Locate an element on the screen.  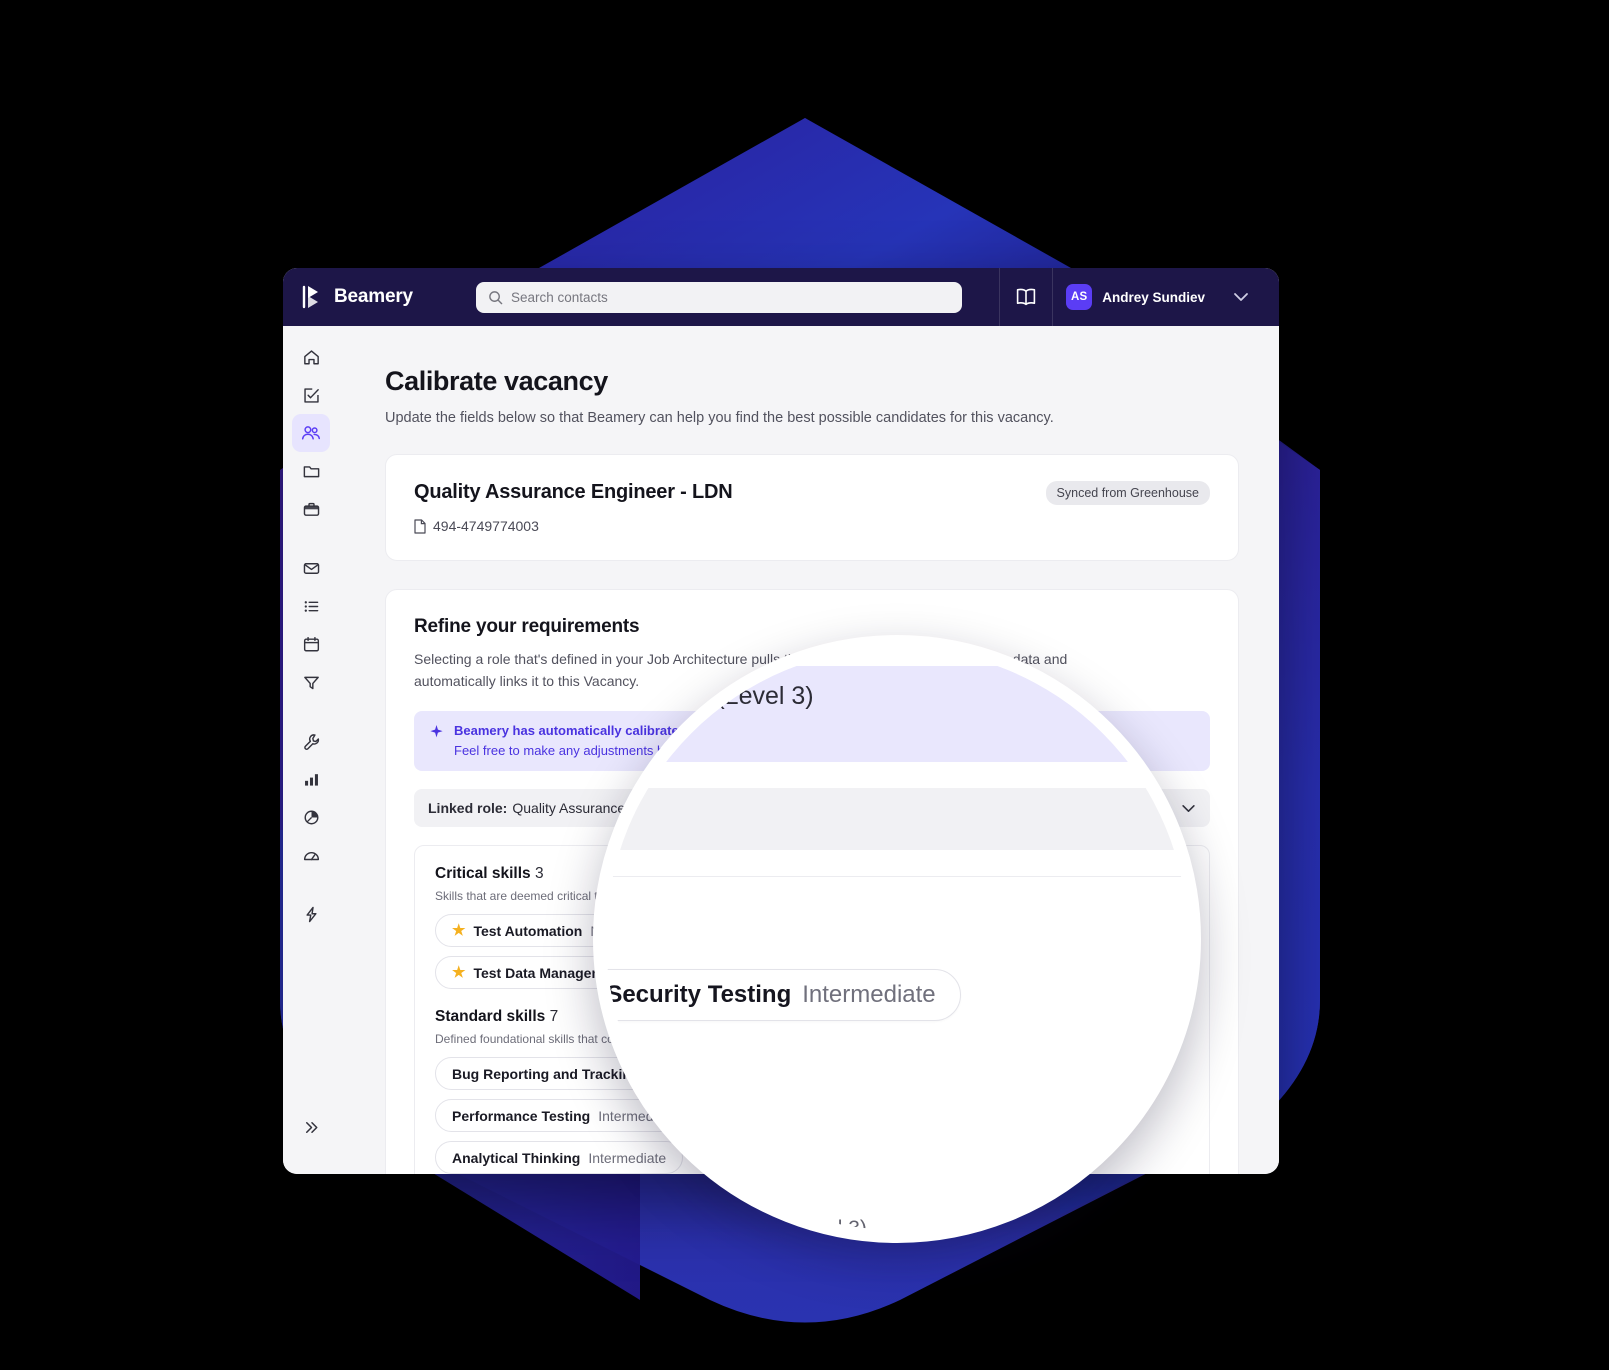
list-icon is located at coordinates (311, 606).